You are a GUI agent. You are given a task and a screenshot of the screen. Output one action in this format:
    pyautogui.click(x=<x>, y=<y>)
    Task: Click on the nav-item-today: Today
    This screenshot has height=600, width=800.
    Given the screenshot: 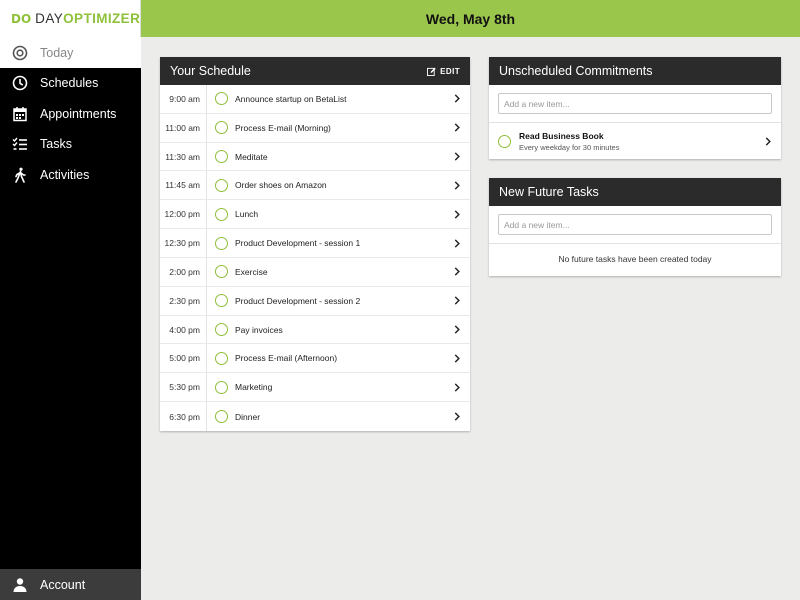 What is the action you would take?
    pyautogui.click(x=70, y=52)
    